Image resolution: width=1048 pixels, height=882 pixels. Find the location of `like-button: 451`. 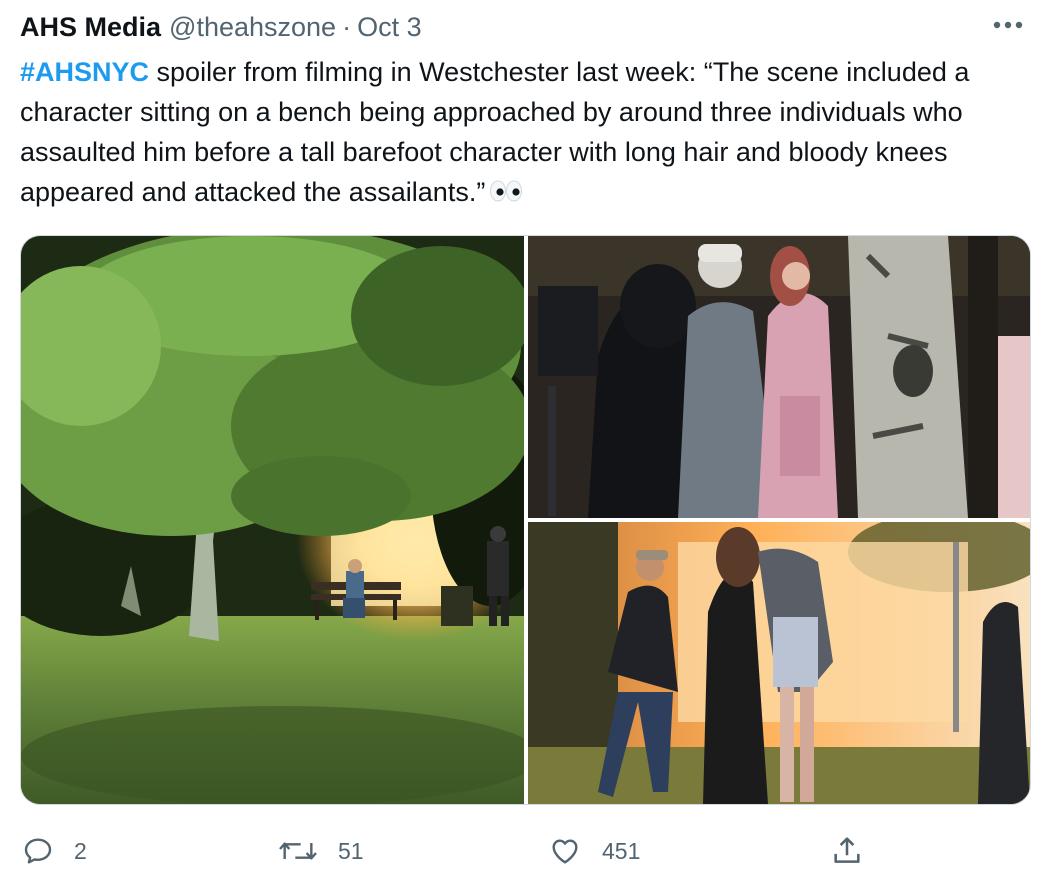

like-button: 451 is located at coordinates (594, 851).